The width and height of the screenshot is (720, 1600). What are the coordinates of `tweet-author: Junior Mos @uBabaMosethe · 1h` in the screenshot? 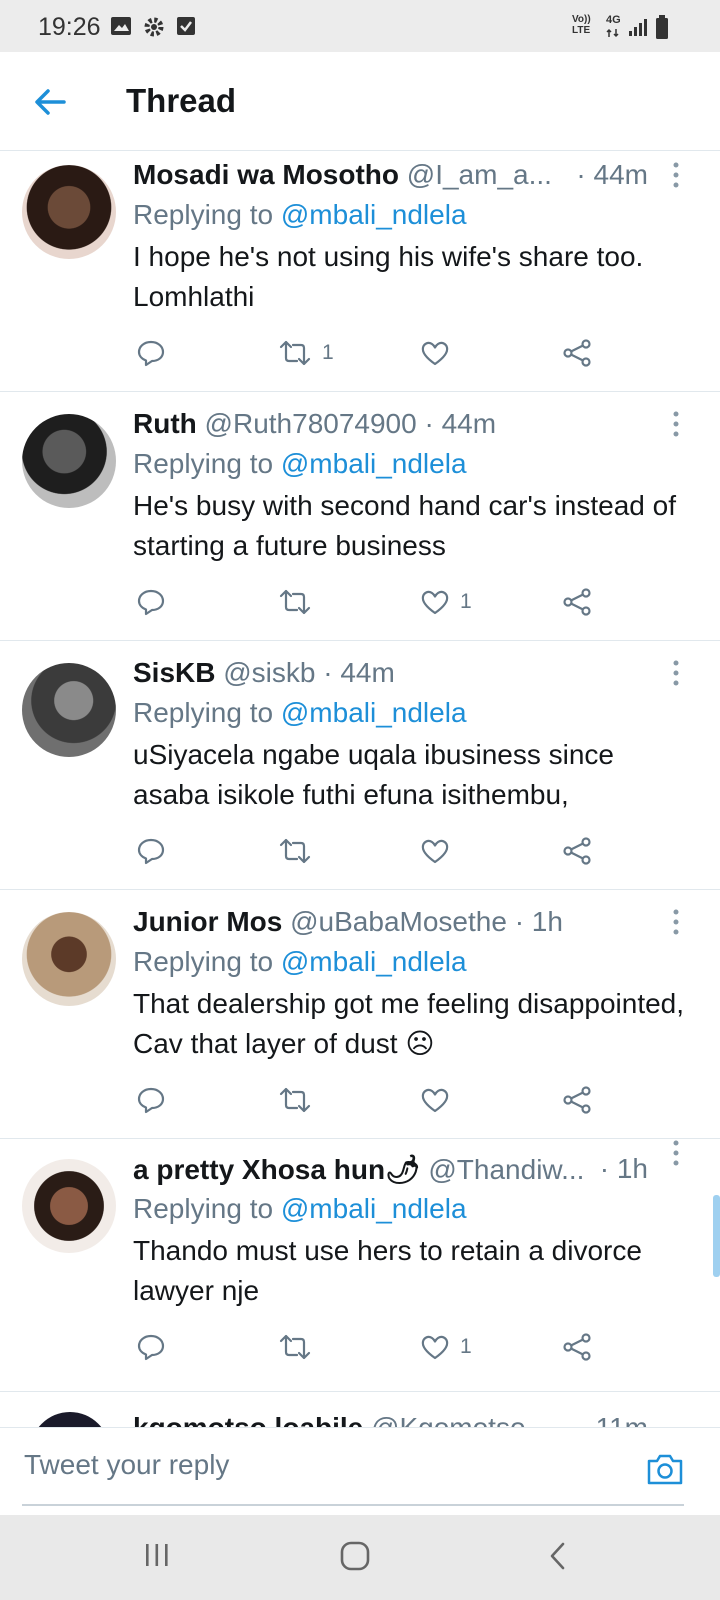 It's located at (396, 922).